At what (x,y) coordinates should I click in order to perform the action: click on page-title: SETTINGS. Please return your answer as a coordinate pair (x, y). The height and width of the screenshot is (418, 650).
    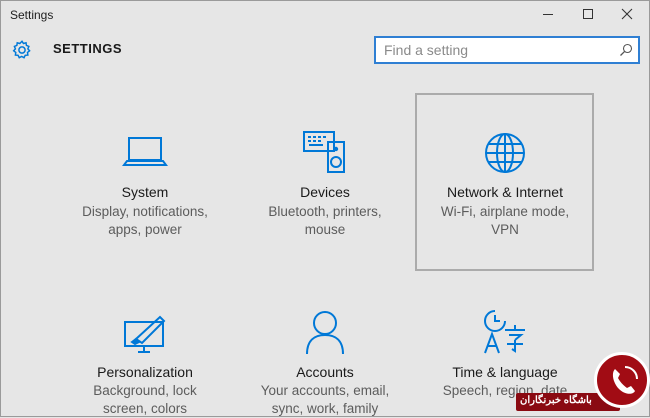
    Looking at the image, I should click on (88, 48).